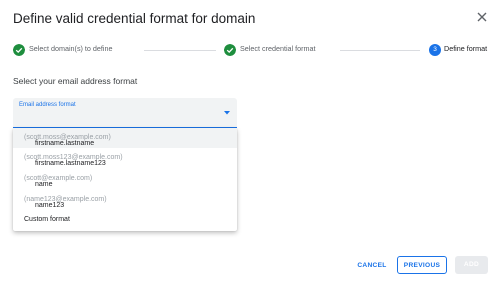 Image resolution: width=500 pixels, height=284 pixels. What do you see at coordinates (70, 163) in the screenshot?
I see `option-name: firstname.lastname123` at bounding box center [70, 163].